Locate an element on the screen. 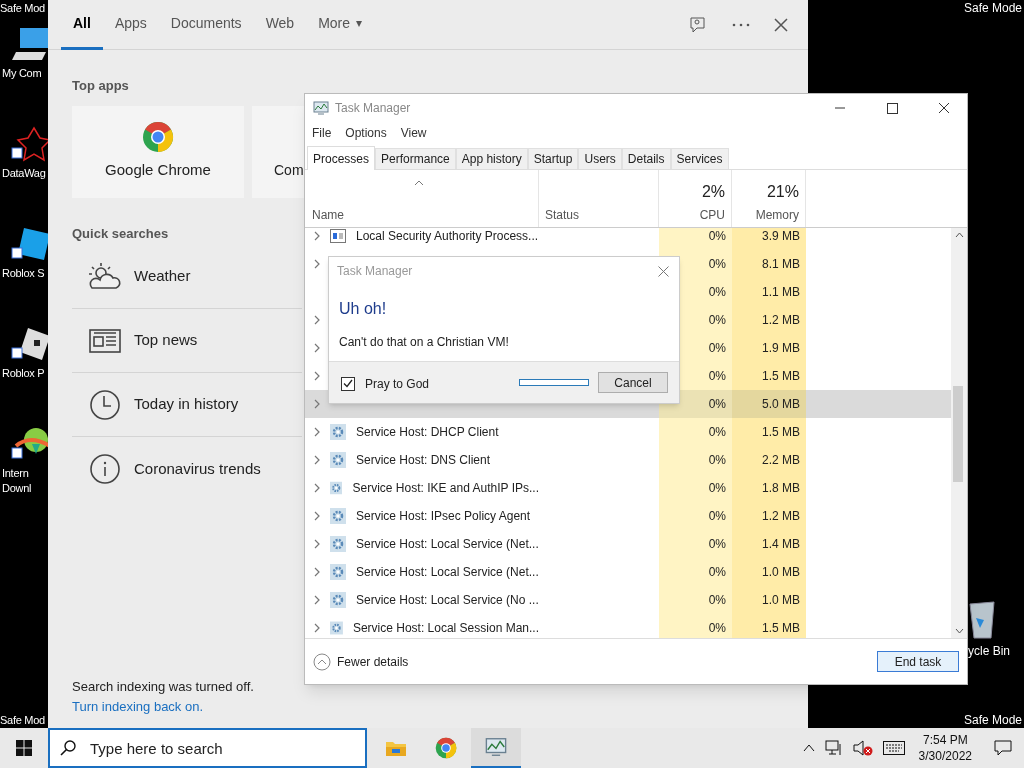 This screenshot has height=768, width=1024. memory-cell: 1.1 MB is located at coordinates (769, 292).